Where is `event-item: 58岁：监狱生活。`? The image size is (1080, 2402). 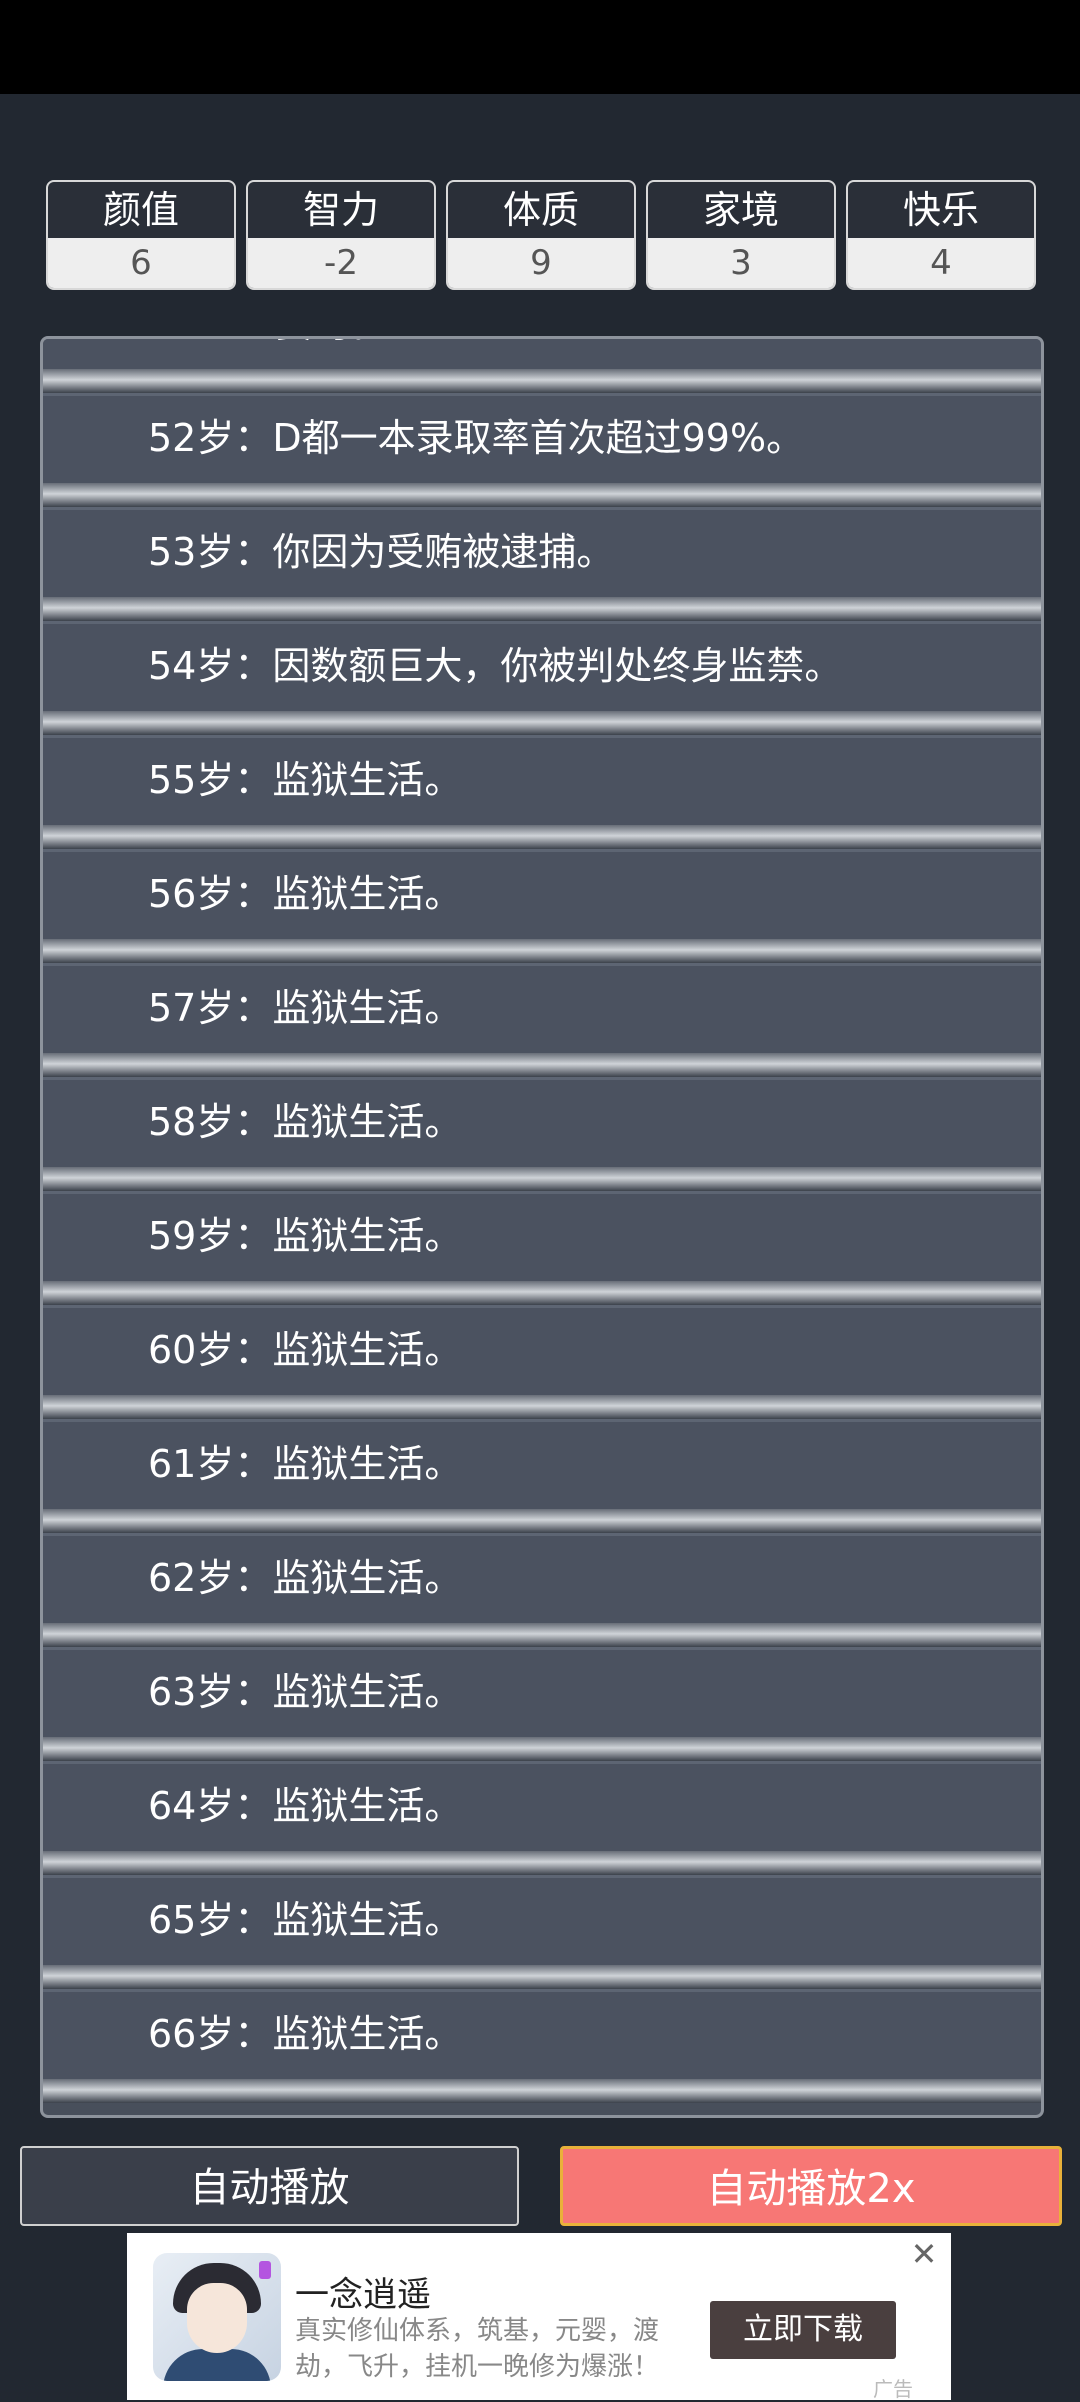
event-item: 58岁：监狱生活。 is located at coordinates (542, 1122).